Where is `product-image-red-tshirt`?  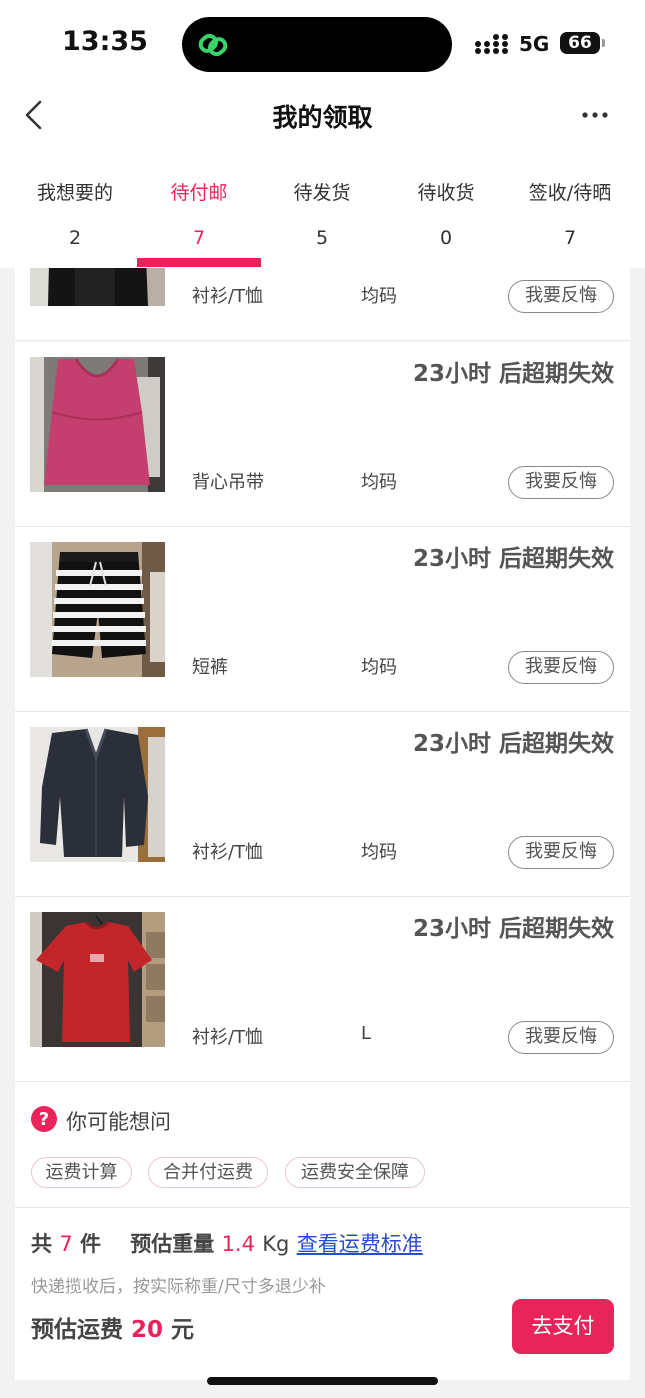 product-image-red-tshirt is located at coordinates (97, 979).